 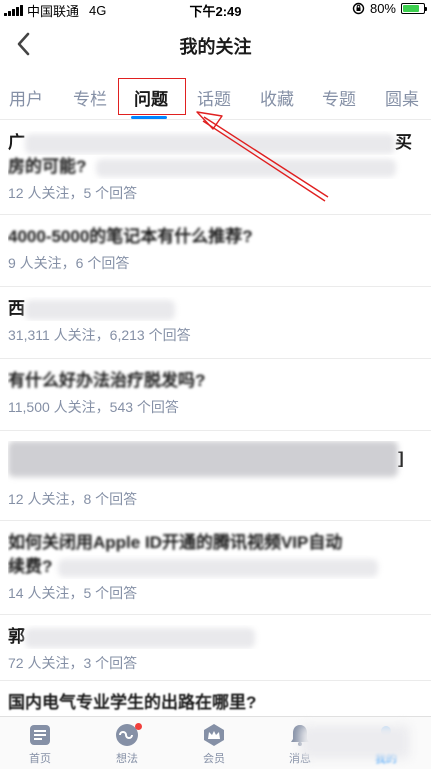 What do you see at coordinates (73, 663) in the screenshot?
I see `question-stats: 72 人关注，3 个回答` at bounding box center [73, 663].